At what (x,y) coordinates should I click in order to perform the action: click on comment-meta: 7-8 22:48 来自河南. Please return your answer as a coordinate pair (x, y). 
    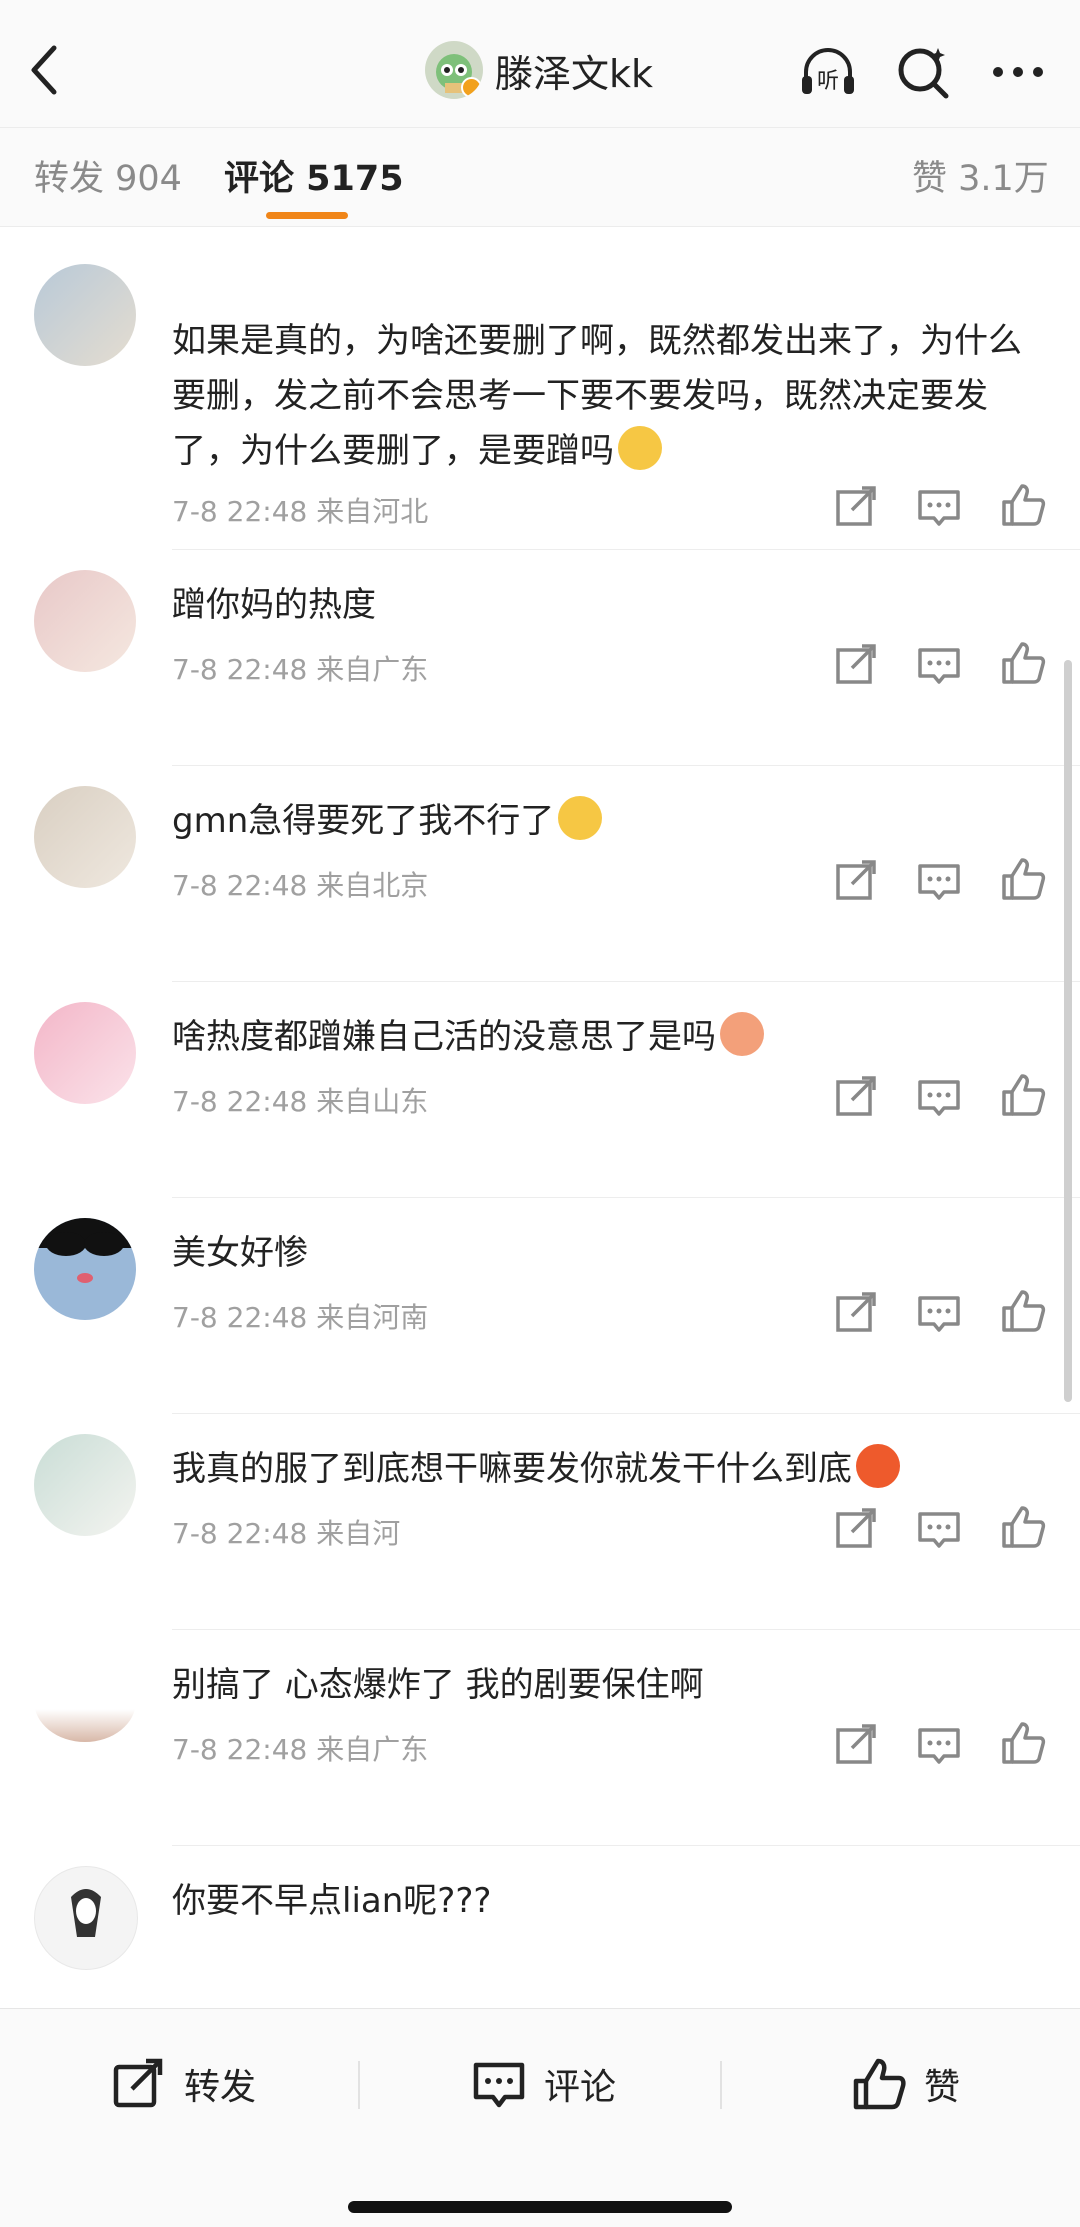
    Looking at the image, I should click on (300, 1317).